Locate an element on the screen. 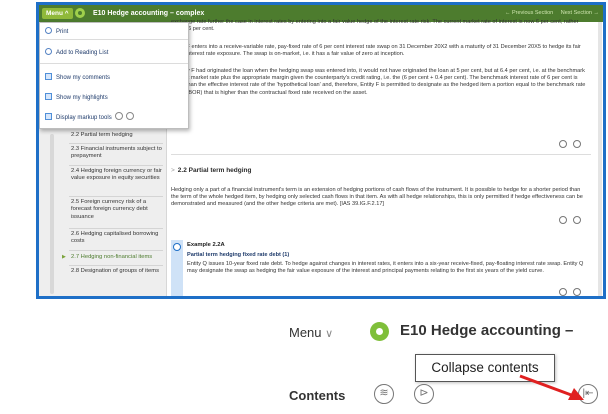  section-nav: ← Previous Section Next Section → is located at coordinates (549, 13).